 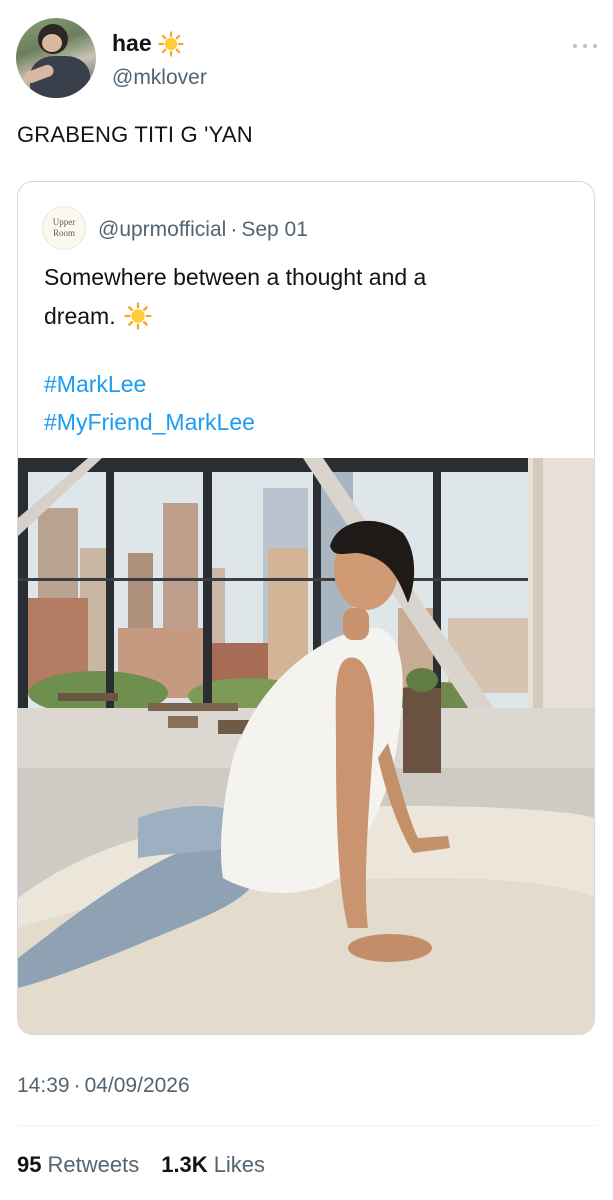 I want to click on likes-label: Likes, so click(x=239, y=1164).